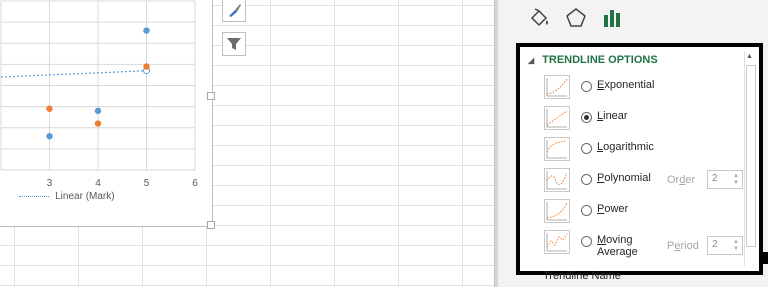  I want to click on filter-icon, so click(234, 44).